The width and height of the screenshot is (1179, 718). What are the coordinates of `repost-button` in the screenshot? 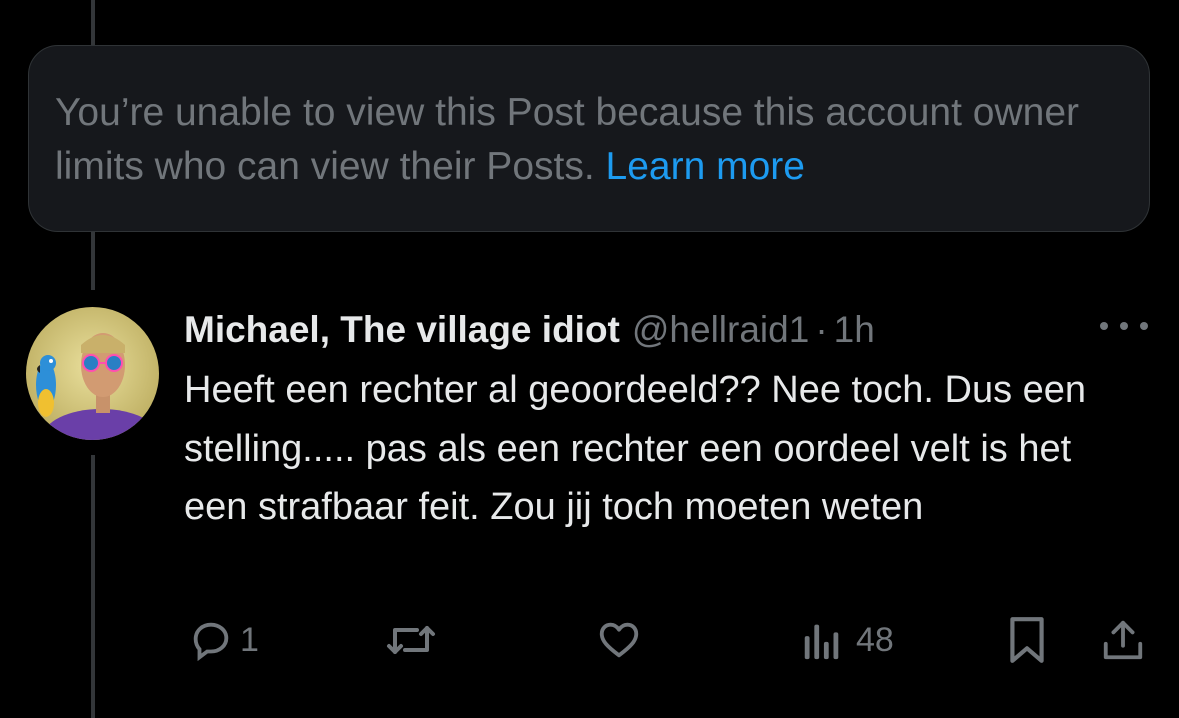 It's located at (411, 640).